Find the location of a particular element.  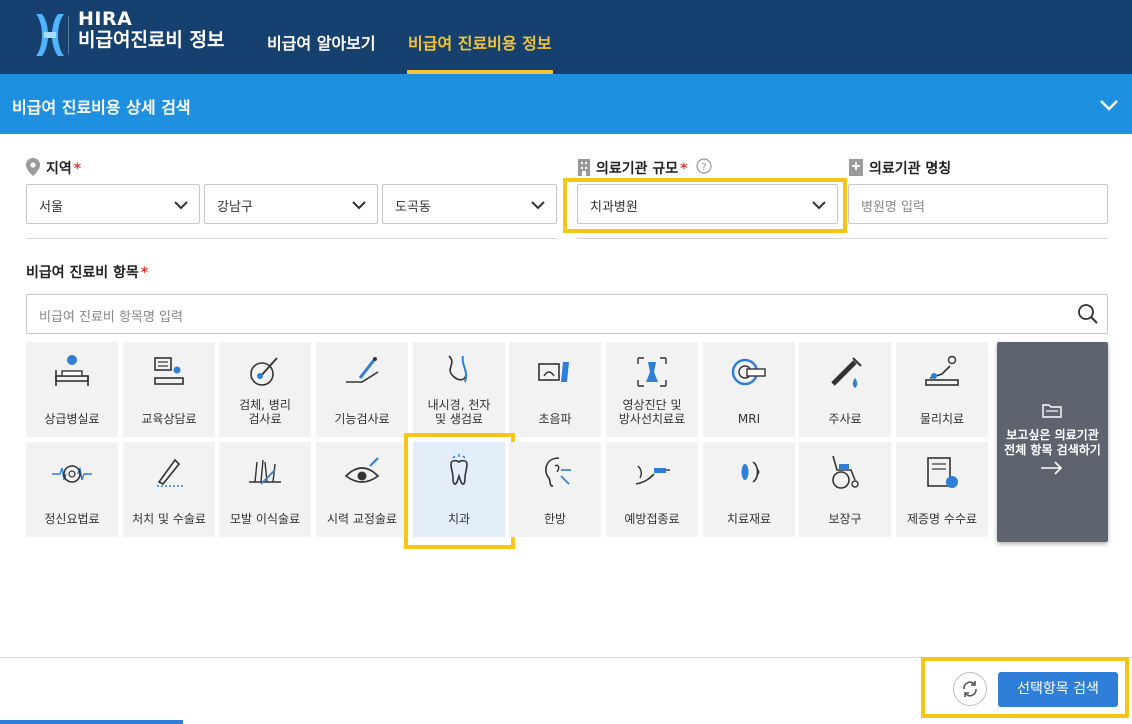

items-label: 비급여 진료비 항목 * is located at coordinates (87, 272).